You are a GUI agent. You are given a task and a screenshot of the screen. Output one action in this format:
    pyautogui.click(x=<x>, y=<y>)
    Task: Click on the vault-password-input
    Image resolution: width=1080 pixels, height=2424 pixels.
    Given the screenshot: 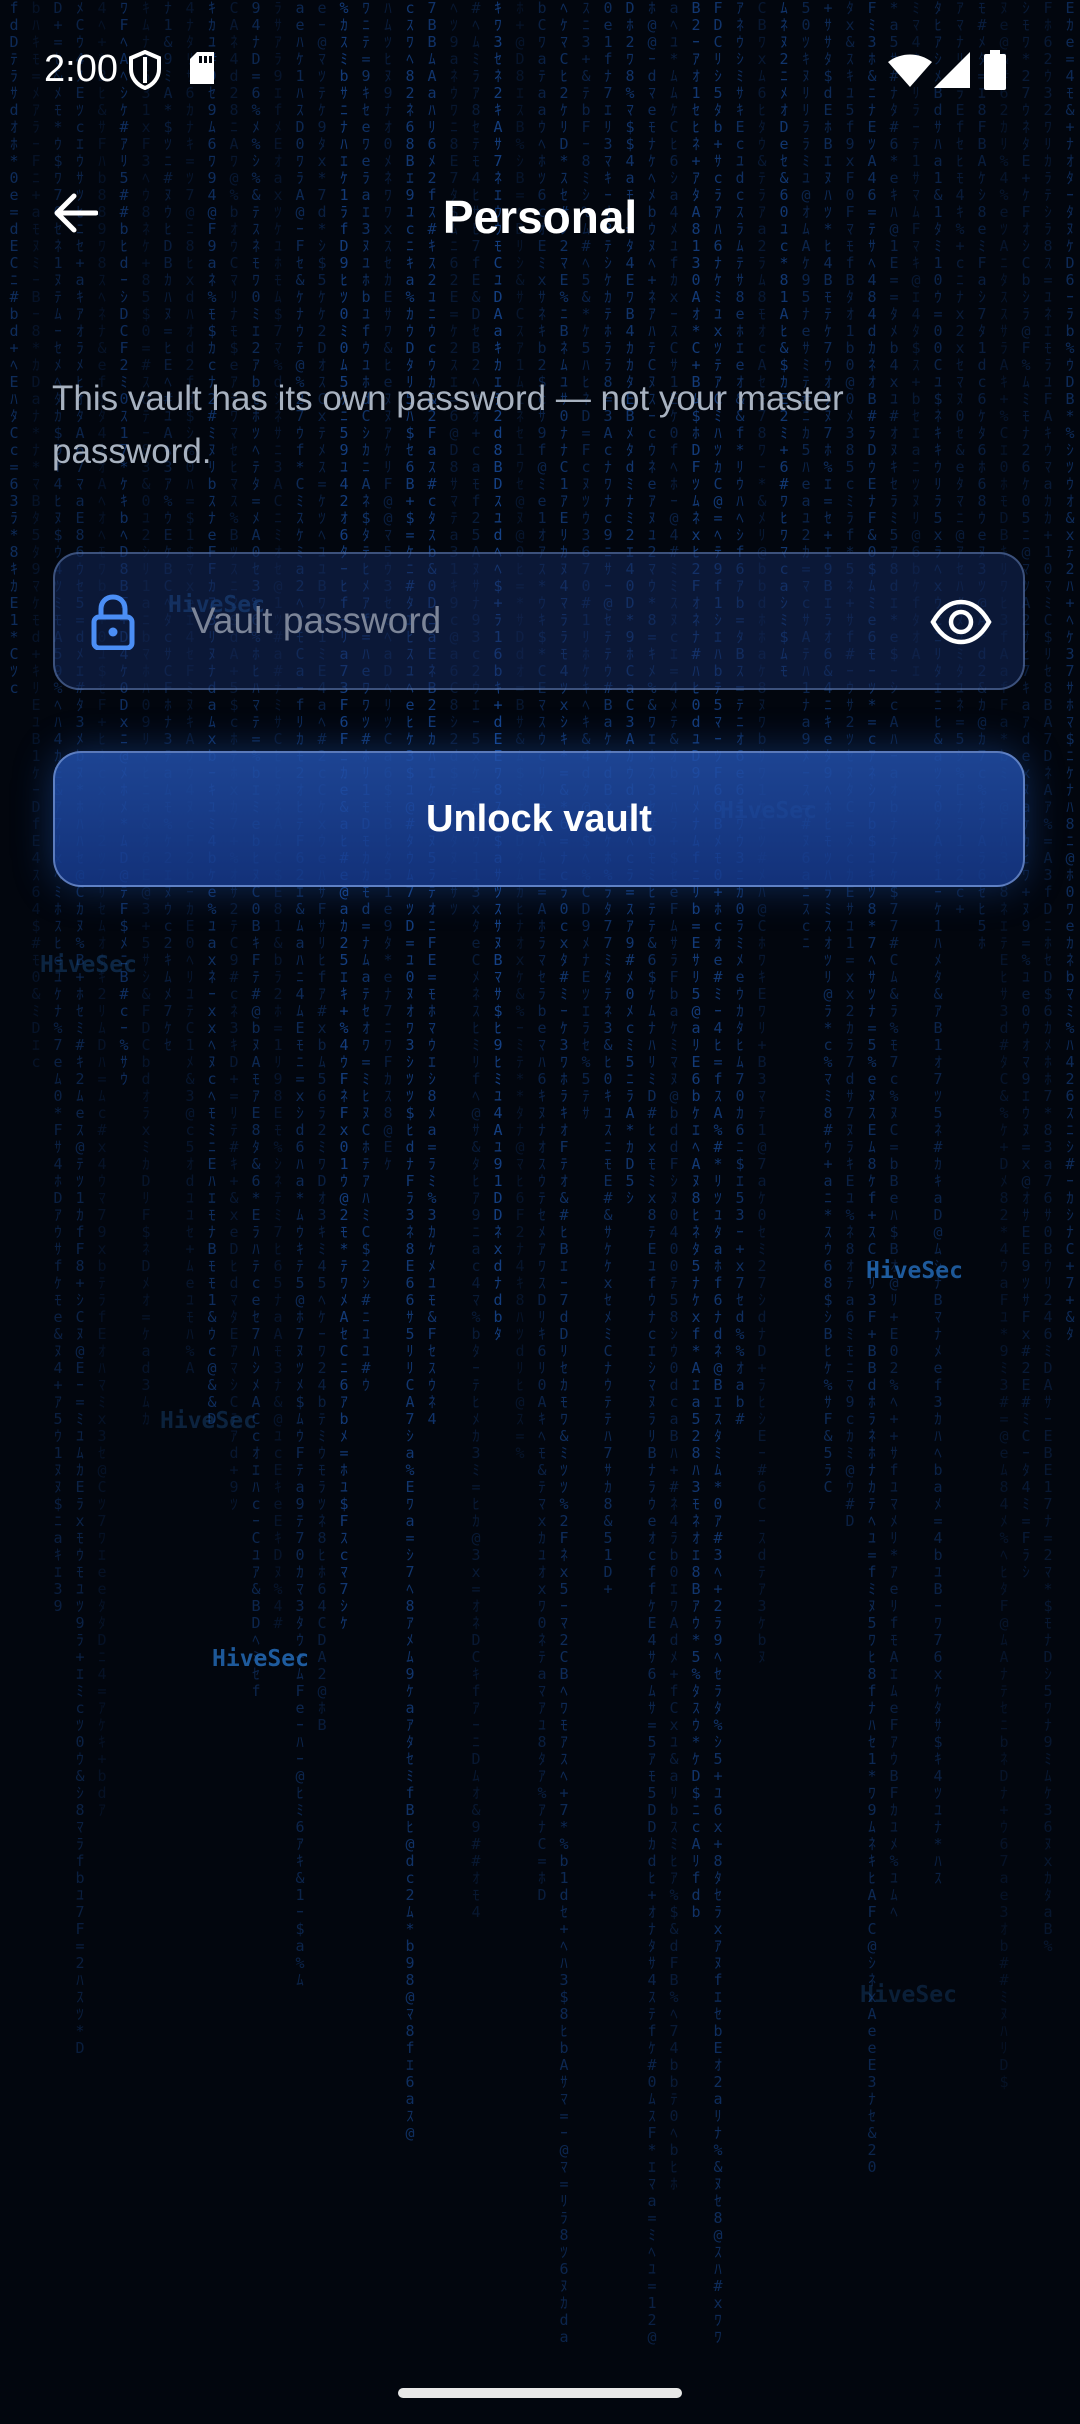 What is the action you would take?
    pyautogui.click(x=531, y=621)
    